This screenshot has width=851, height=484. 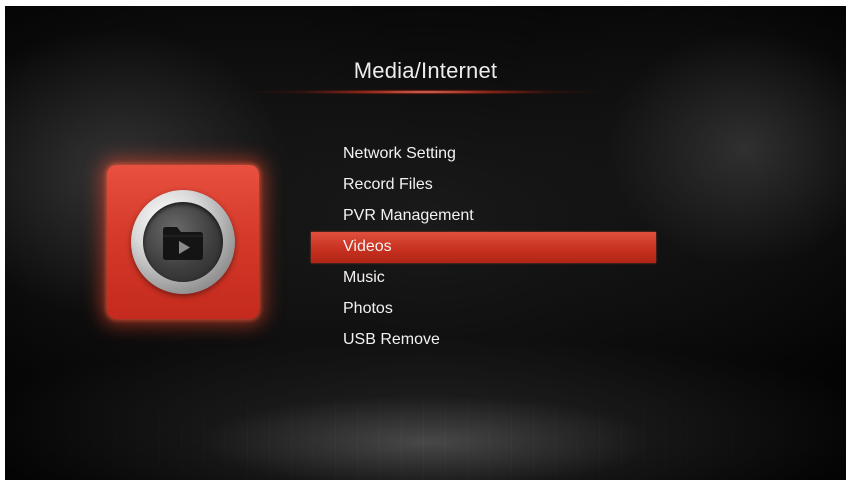 What do you see at coordinates (483, 309) in the screenshot?
I see `menu-item-photos: Photos` at bounding box center [483, 309].